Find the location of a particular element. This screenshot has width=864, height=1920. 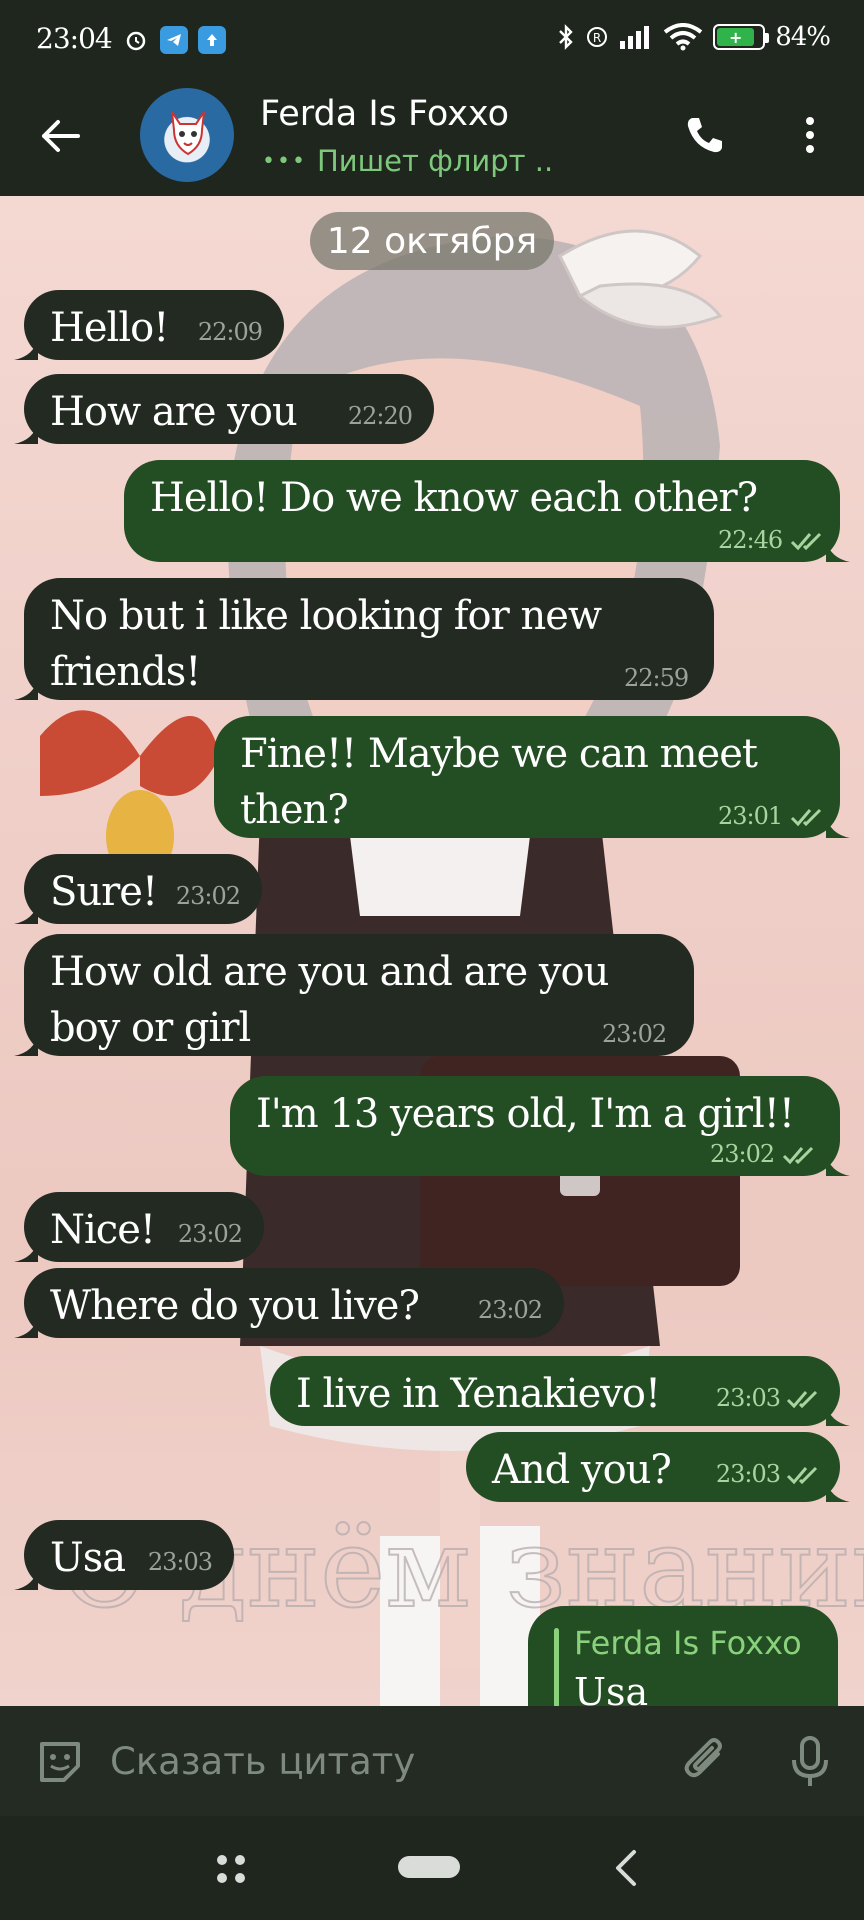

date-separator: 12 октября is located at coordinates (432, 241).